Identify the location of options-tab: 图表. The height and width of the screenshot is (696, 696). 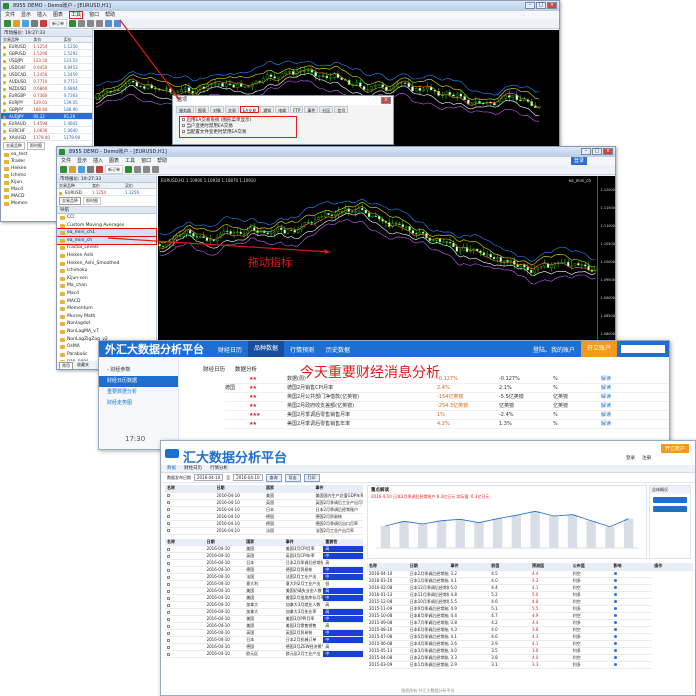
(202, 109).